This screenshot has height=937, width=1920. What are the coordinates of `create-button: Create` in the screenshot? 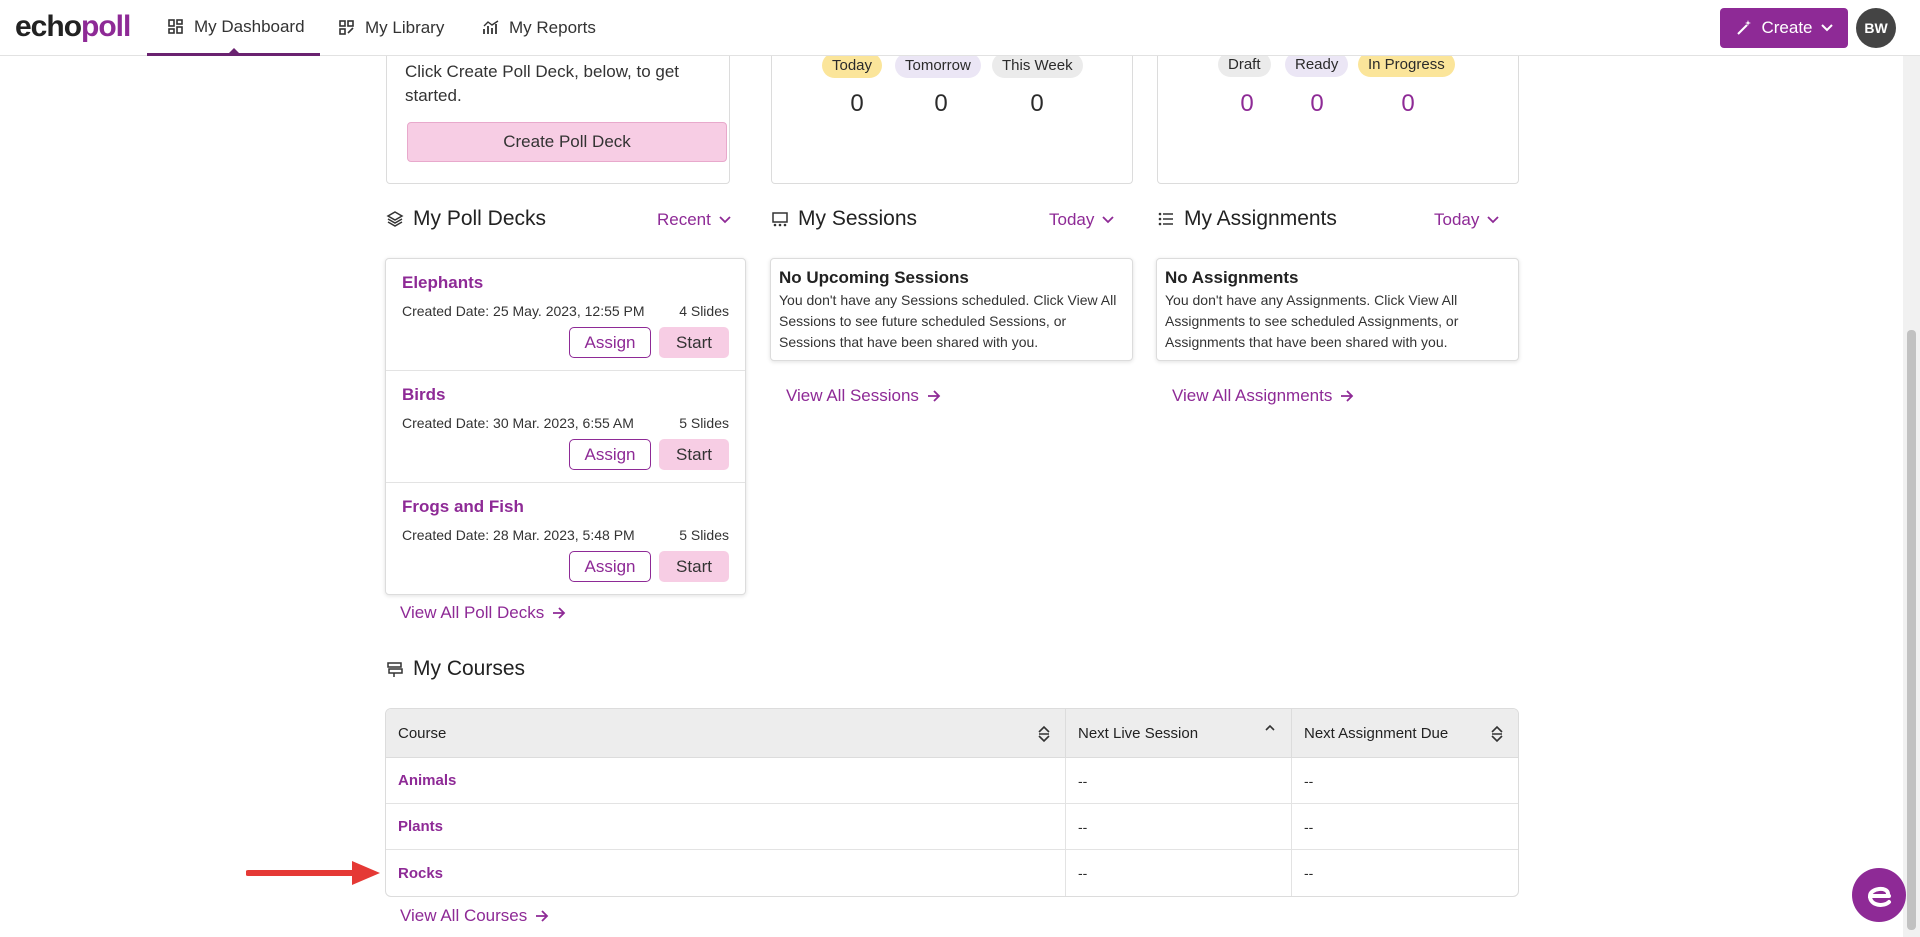 It's located at (1784, 28).